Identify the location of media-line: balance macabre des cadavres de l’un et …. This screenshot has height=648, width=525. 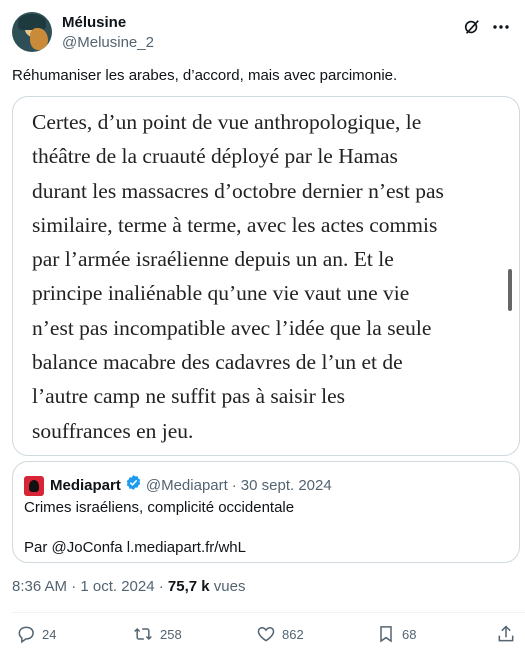
(217, 362).